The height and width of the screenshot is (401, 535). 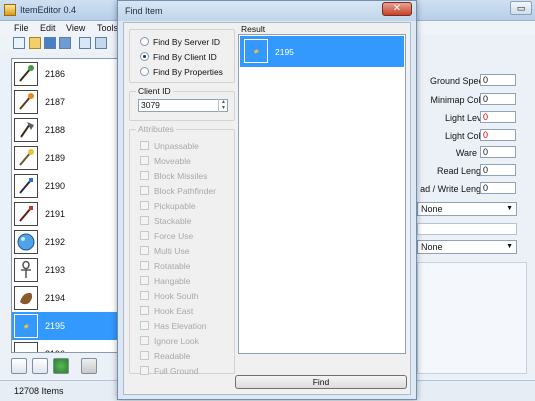 What do you see at coordinates (65, 346) in the screenshot?
I see `list-item: 2196` at bounding box center [65, 346].